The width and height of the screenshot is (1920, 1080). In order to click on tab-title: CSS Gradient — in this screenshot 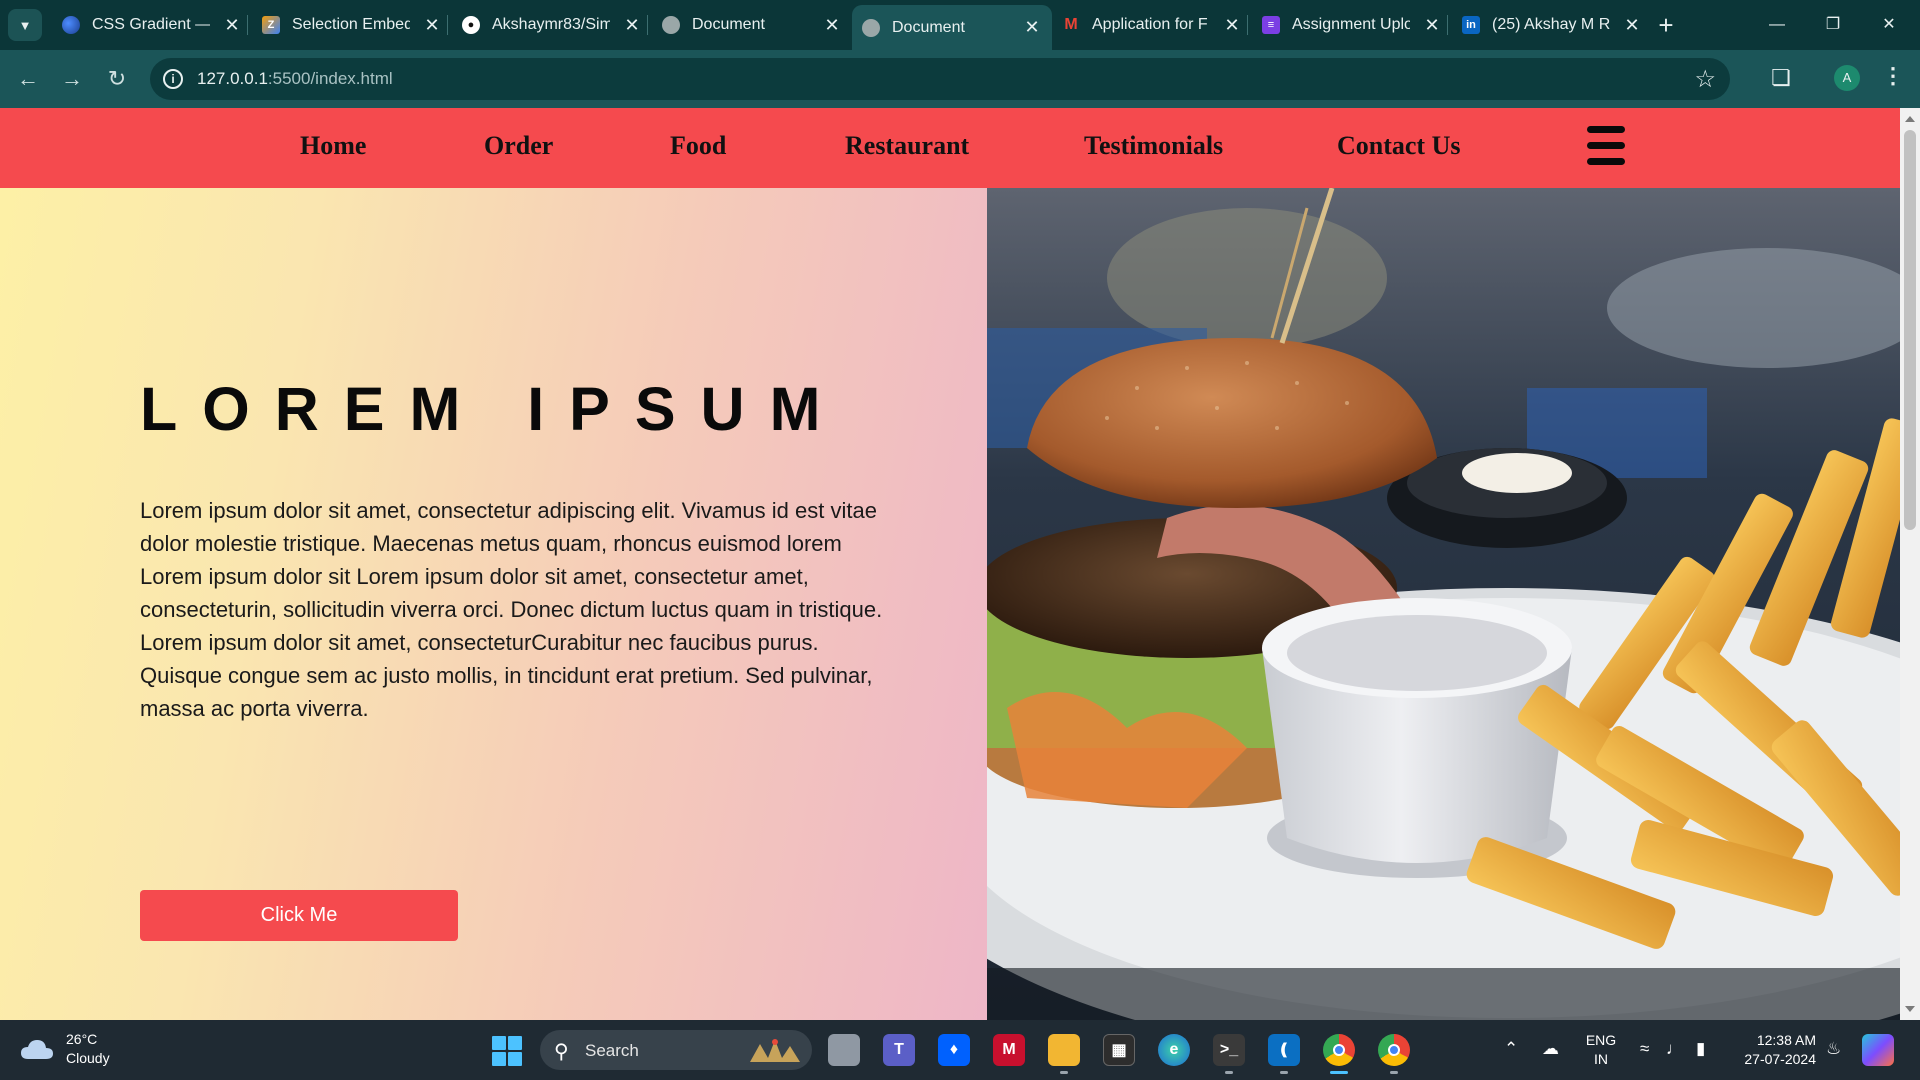, I will do `click(151, 24)`.